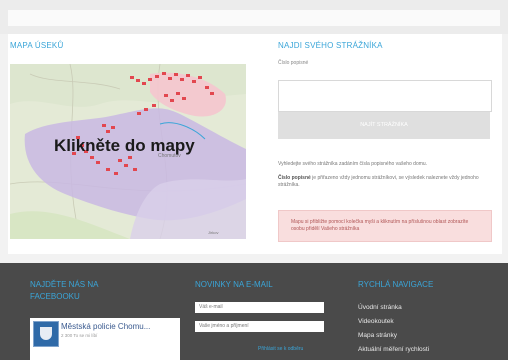 This screenshot has height=360, width=508. What do you see at coordinates (64, 284) in the screenshot?
I see `facebook-title-line1: NAJDĚTE NÁS NA` at bounding box center [64, 284].